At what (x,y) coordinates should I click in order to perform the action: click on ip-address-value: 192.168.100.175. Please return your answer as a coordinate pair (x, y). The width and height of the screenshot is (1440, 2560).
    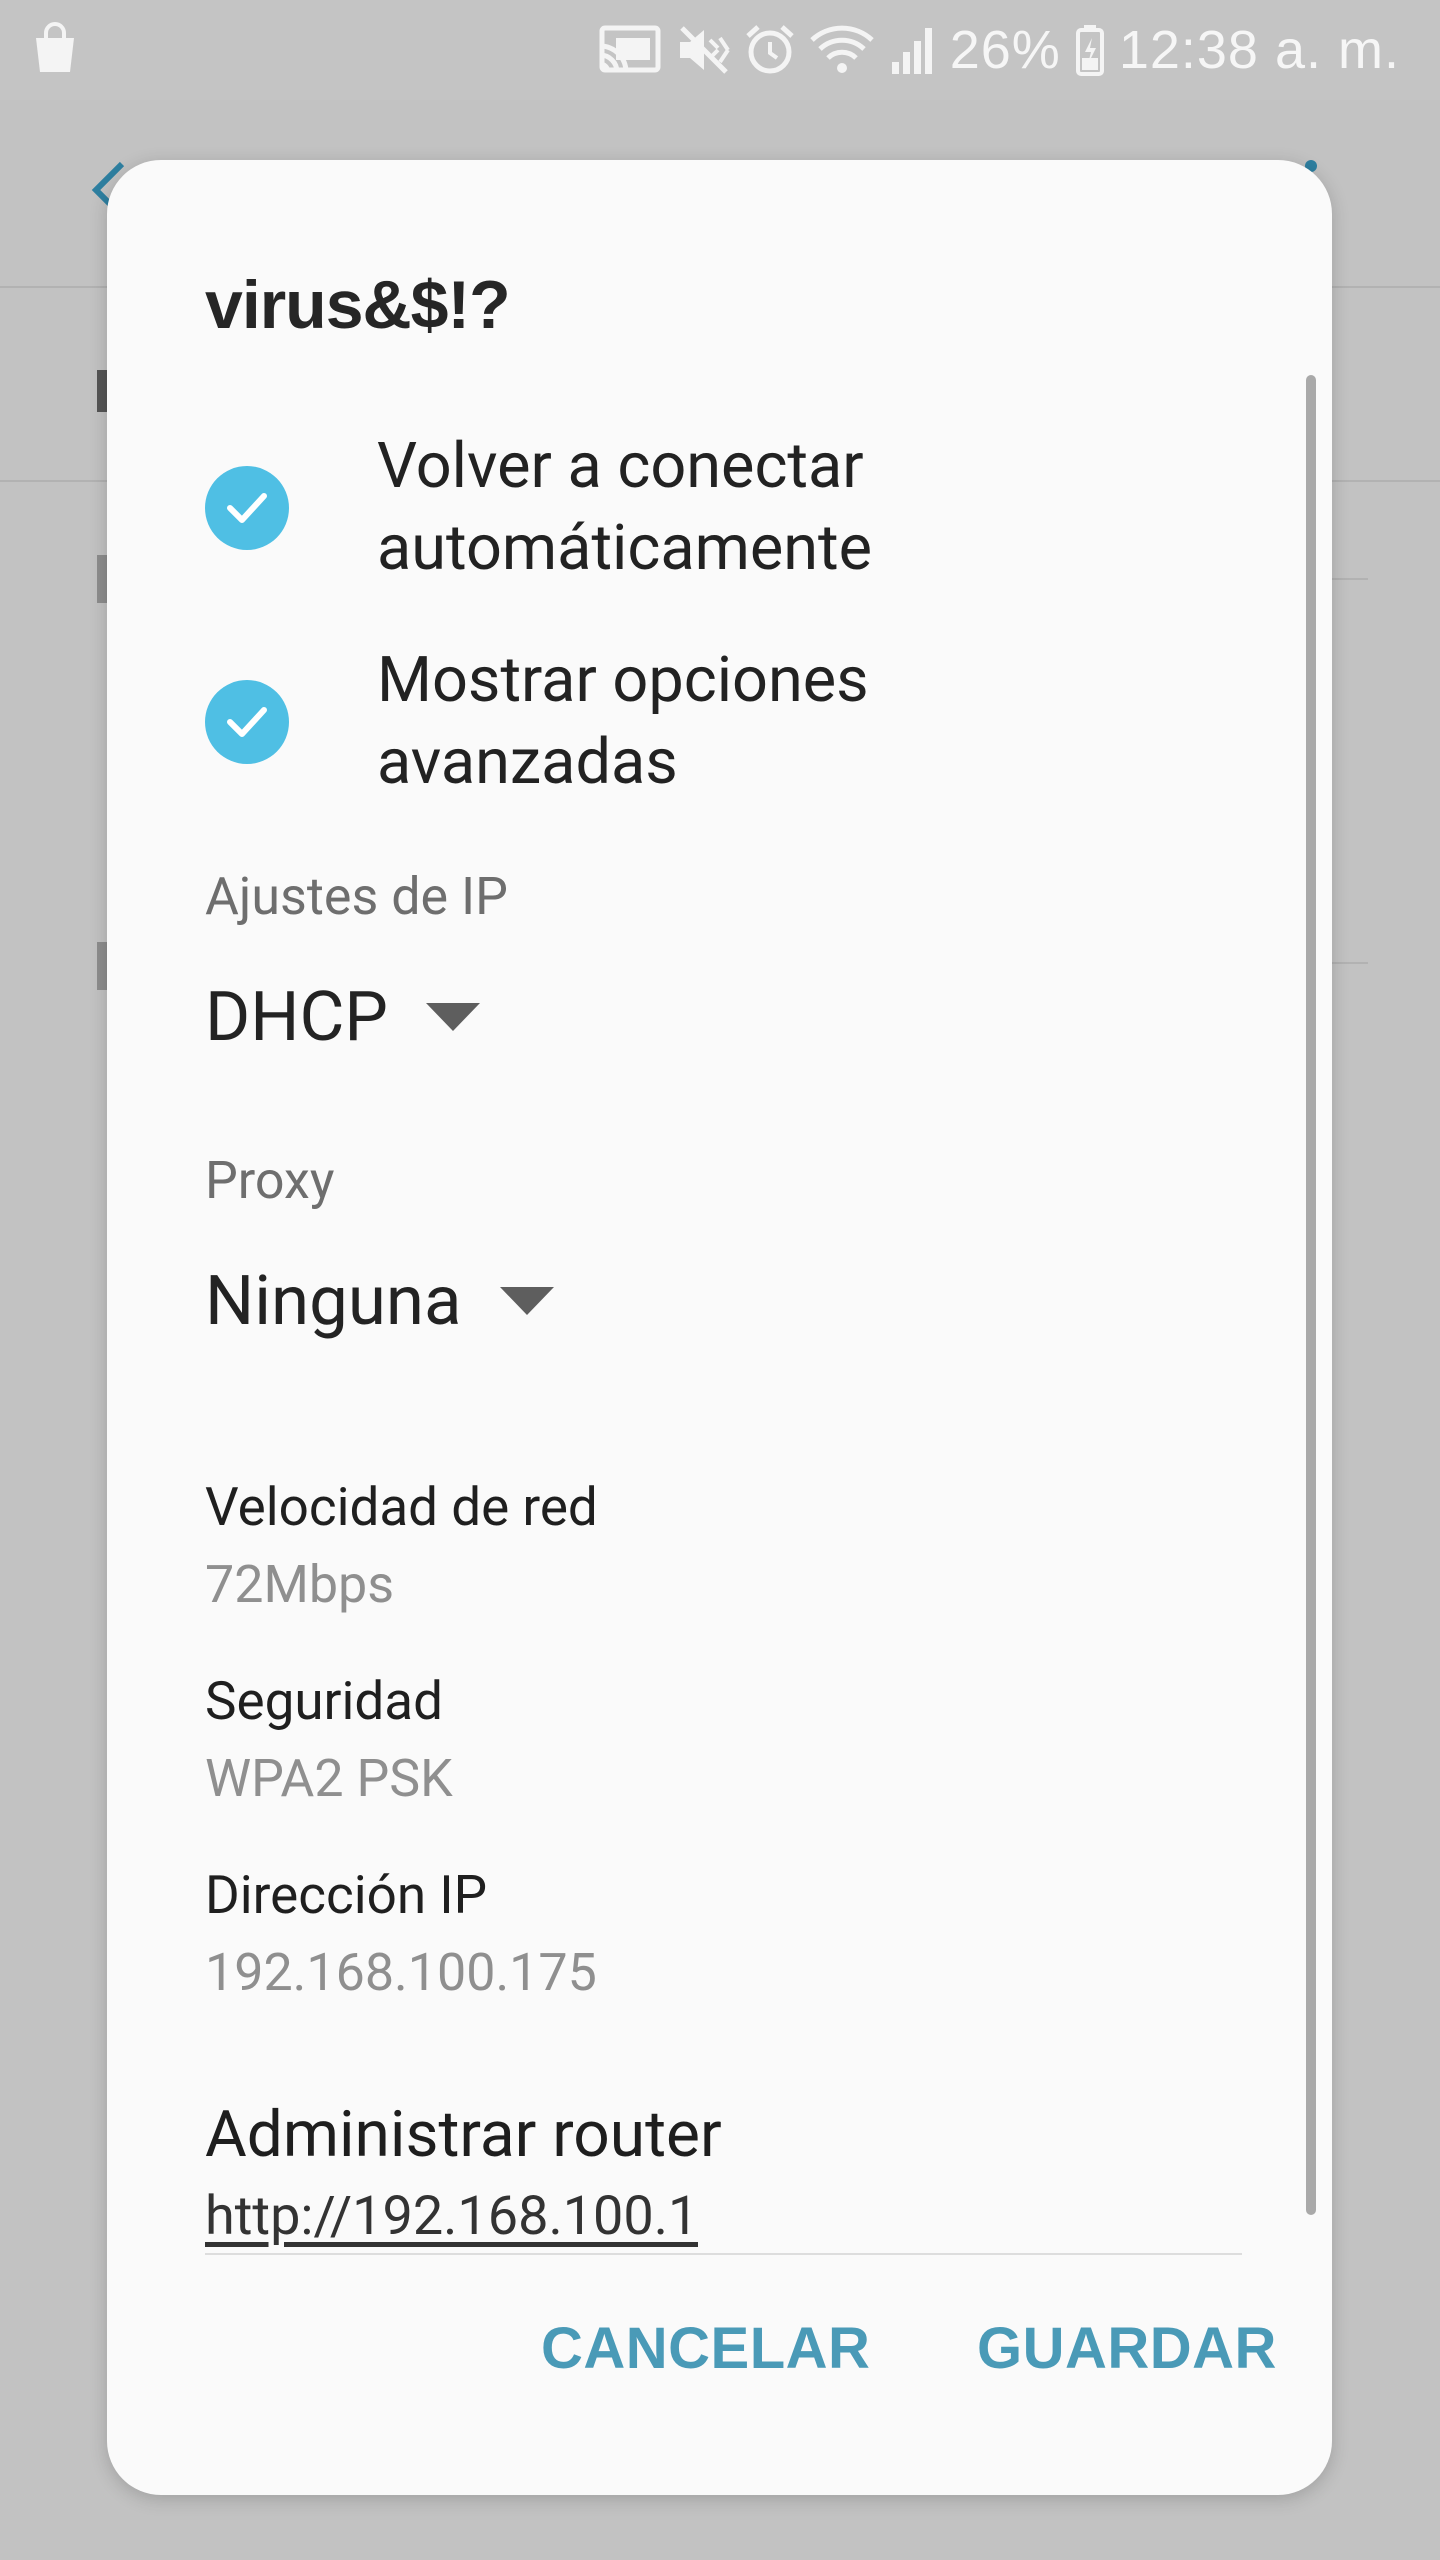
    Looking at the image, I should click on (401, 1972).